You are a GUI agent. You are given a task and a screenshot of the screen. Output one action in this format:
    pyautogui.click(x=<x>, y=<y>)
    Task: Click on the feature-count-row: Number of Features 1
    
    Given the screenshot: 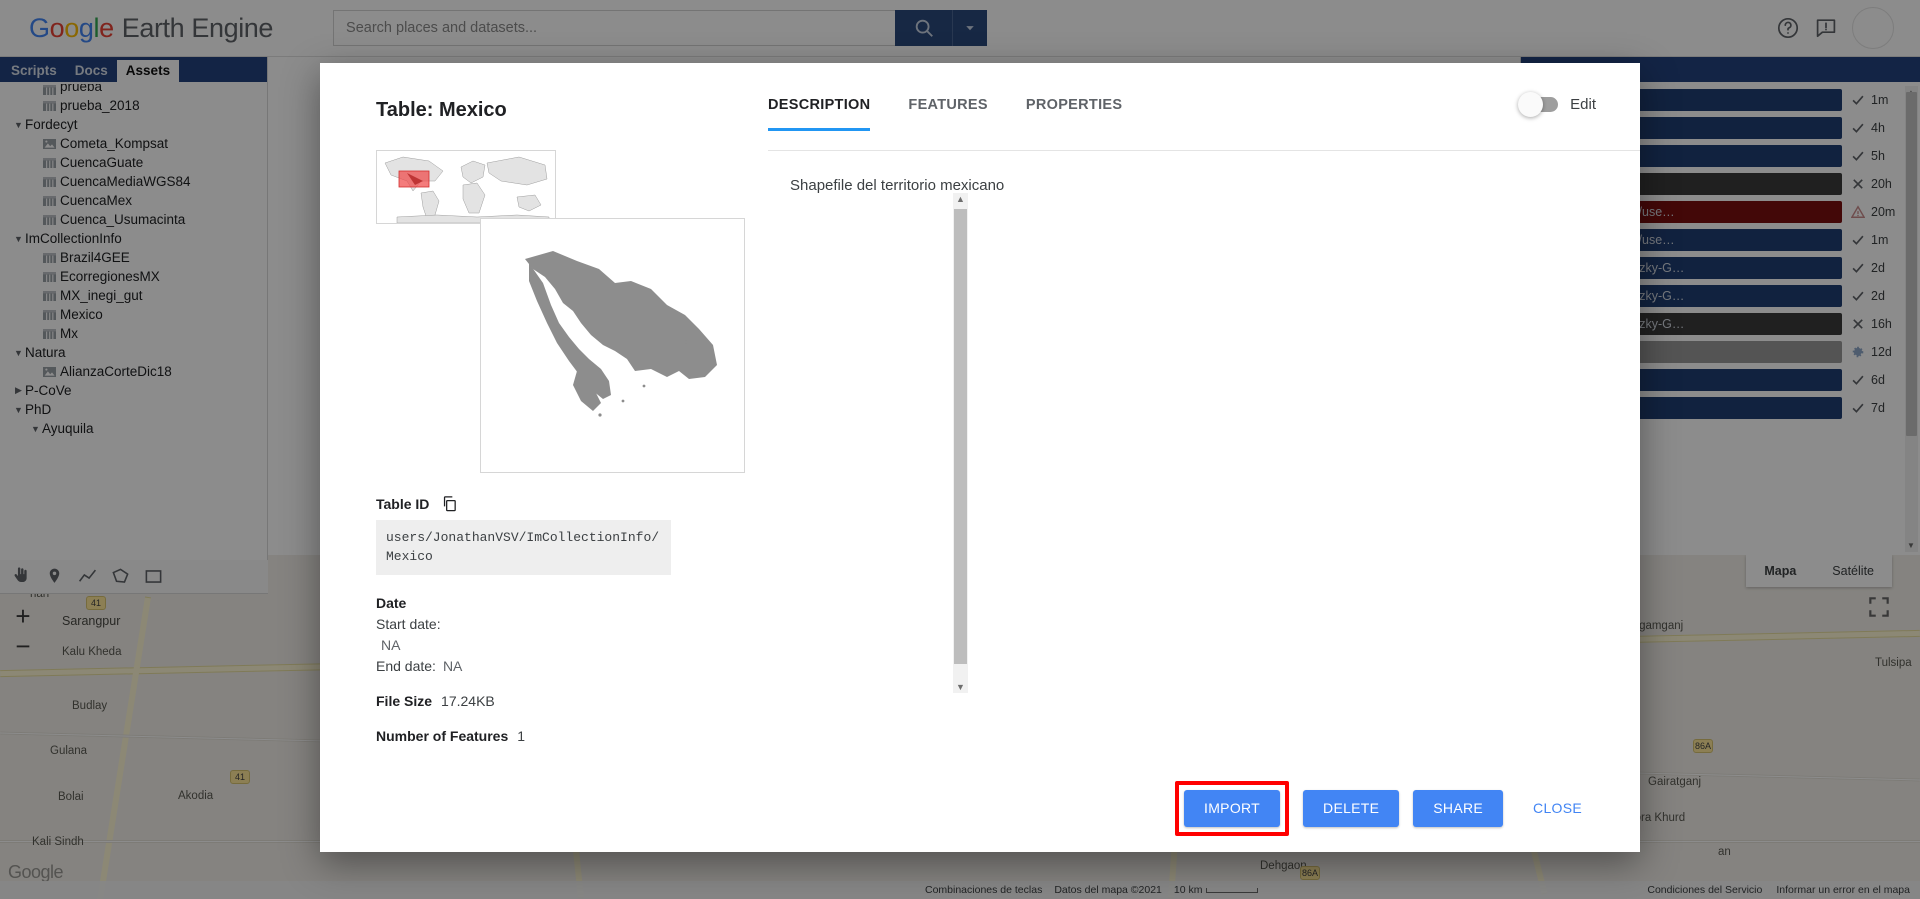 What is the action you would take?
    pyautogui.click(x=541, y=736)
    